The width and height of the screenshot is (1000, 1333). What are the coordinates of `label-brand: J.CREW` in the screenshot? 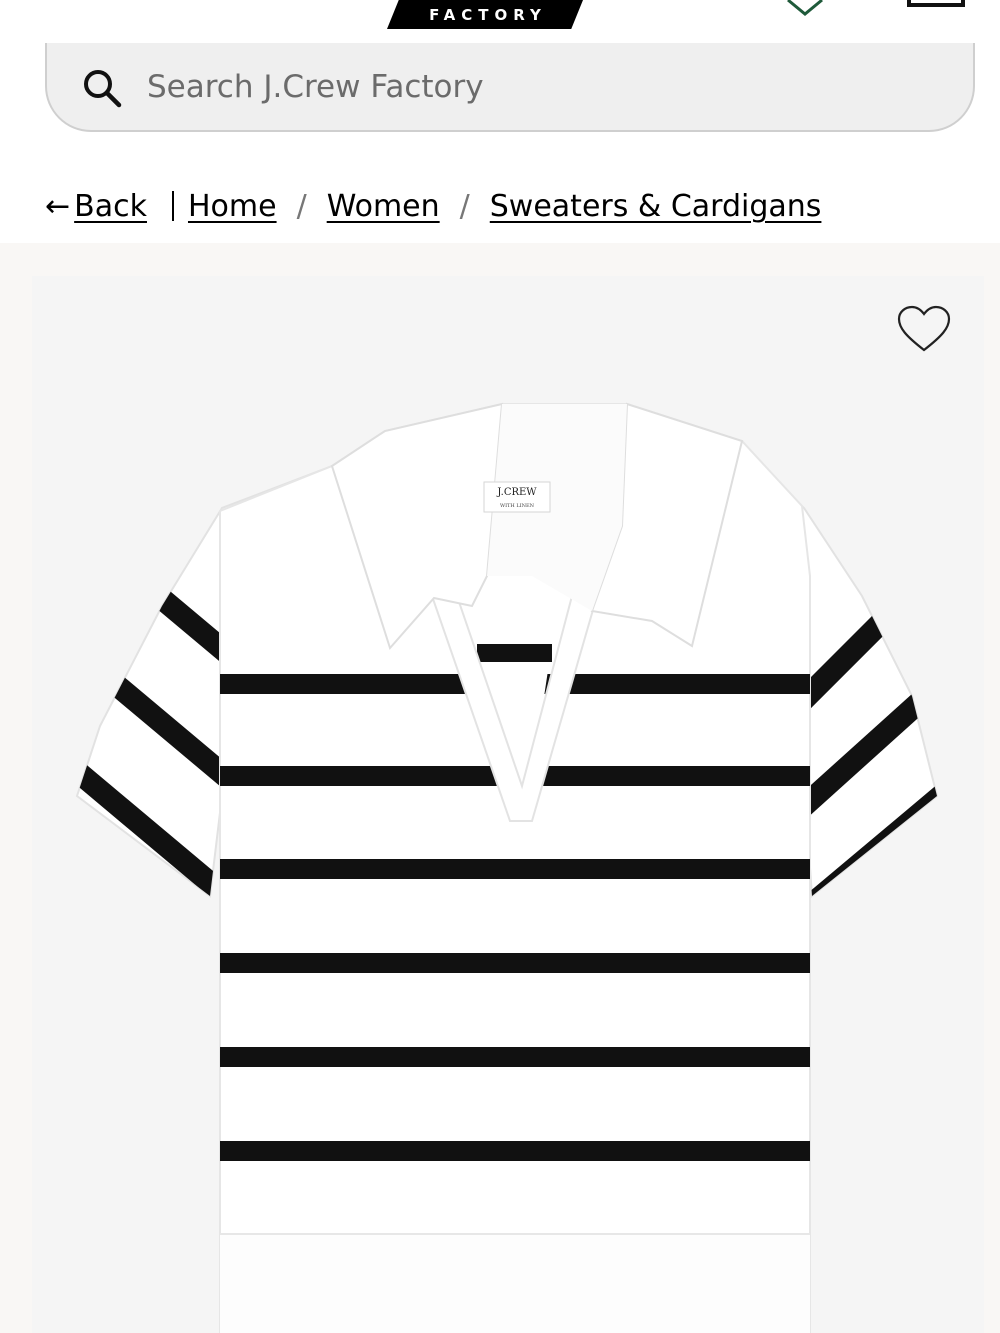 It's located at (516, 492).